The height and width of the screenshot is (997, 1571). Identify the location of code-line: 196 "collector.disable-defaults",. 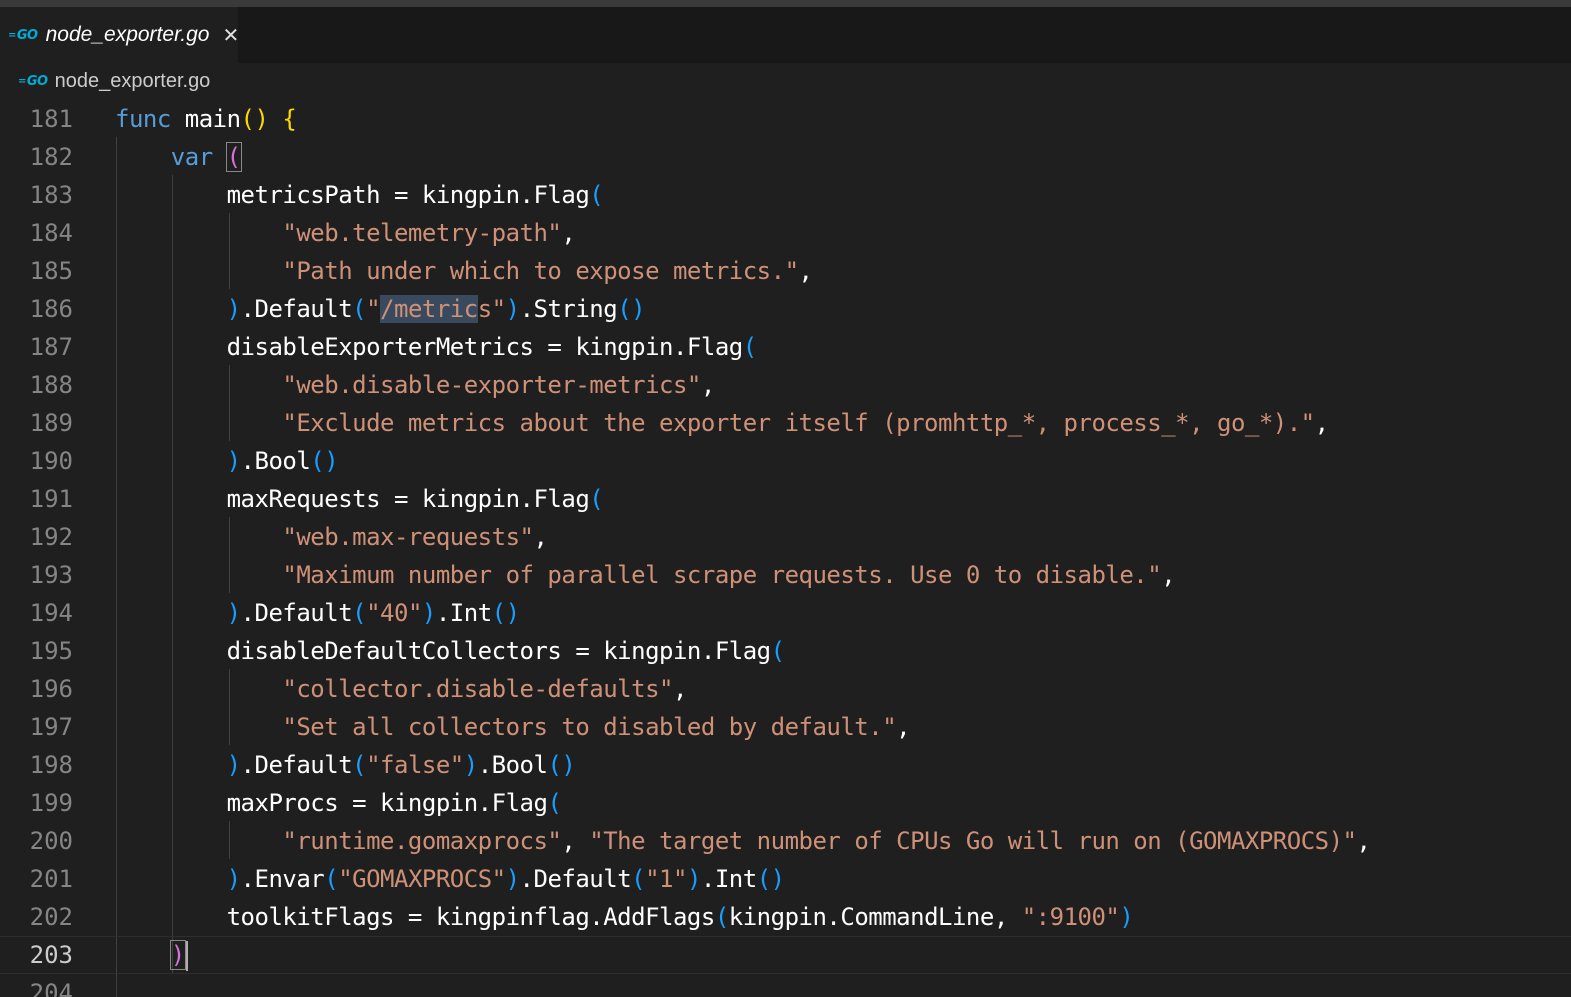
(785, 689).